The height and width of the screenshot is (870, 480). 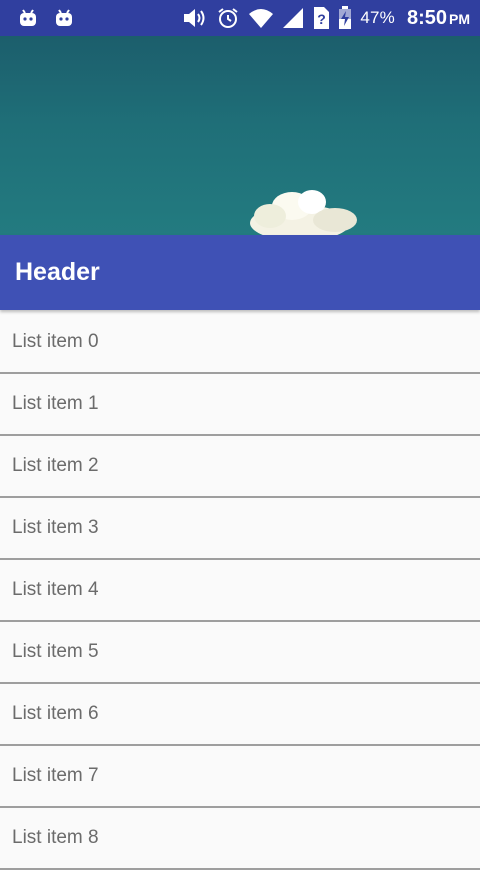 What do you see at coordinates (240, 839) in the screenshot?
I see `list-item: List item 8` at bounding box center [240, 839].